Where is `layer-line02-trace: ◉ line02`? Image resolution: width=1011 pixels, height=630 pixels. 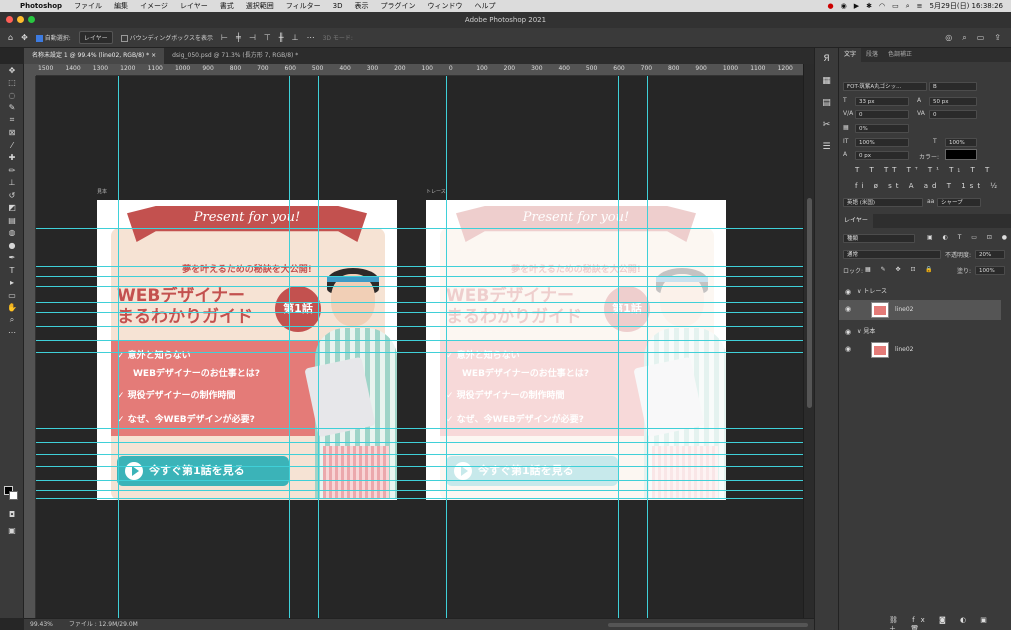
layer-line02-trace: ◉ line02 is located at coordinates (920, 310).